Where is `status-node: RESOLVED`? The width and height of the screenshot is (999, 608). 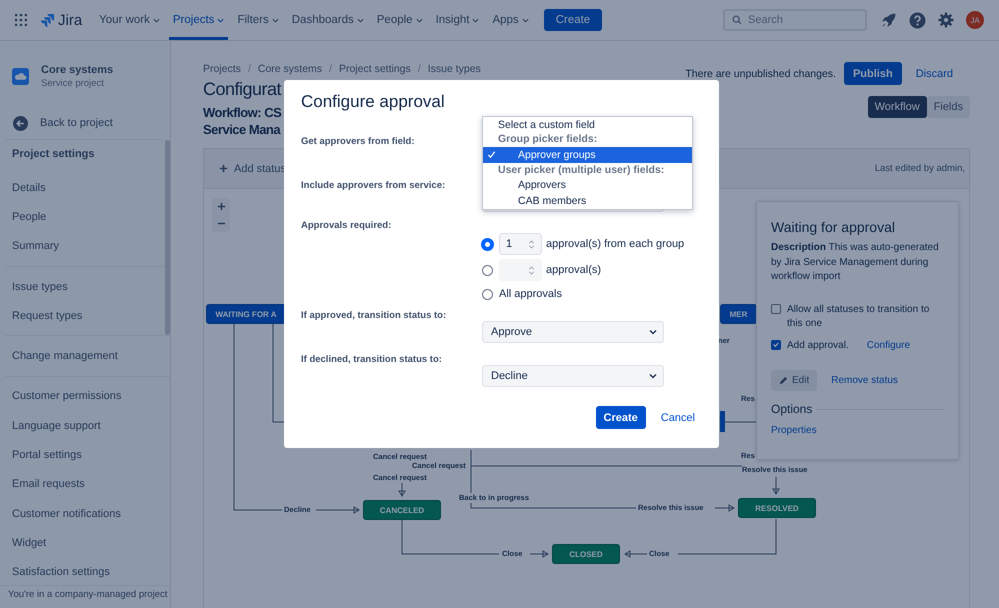 status-node: RESOLVED is located at coordinates (777, 508).